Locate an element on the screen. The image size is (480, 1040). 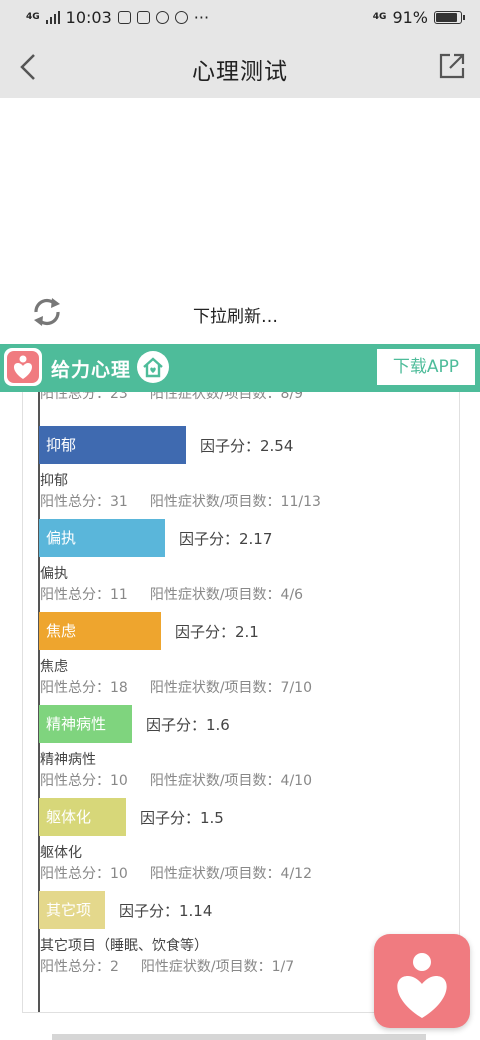
status-time: 10:03 is located at coordinates (88, 17).